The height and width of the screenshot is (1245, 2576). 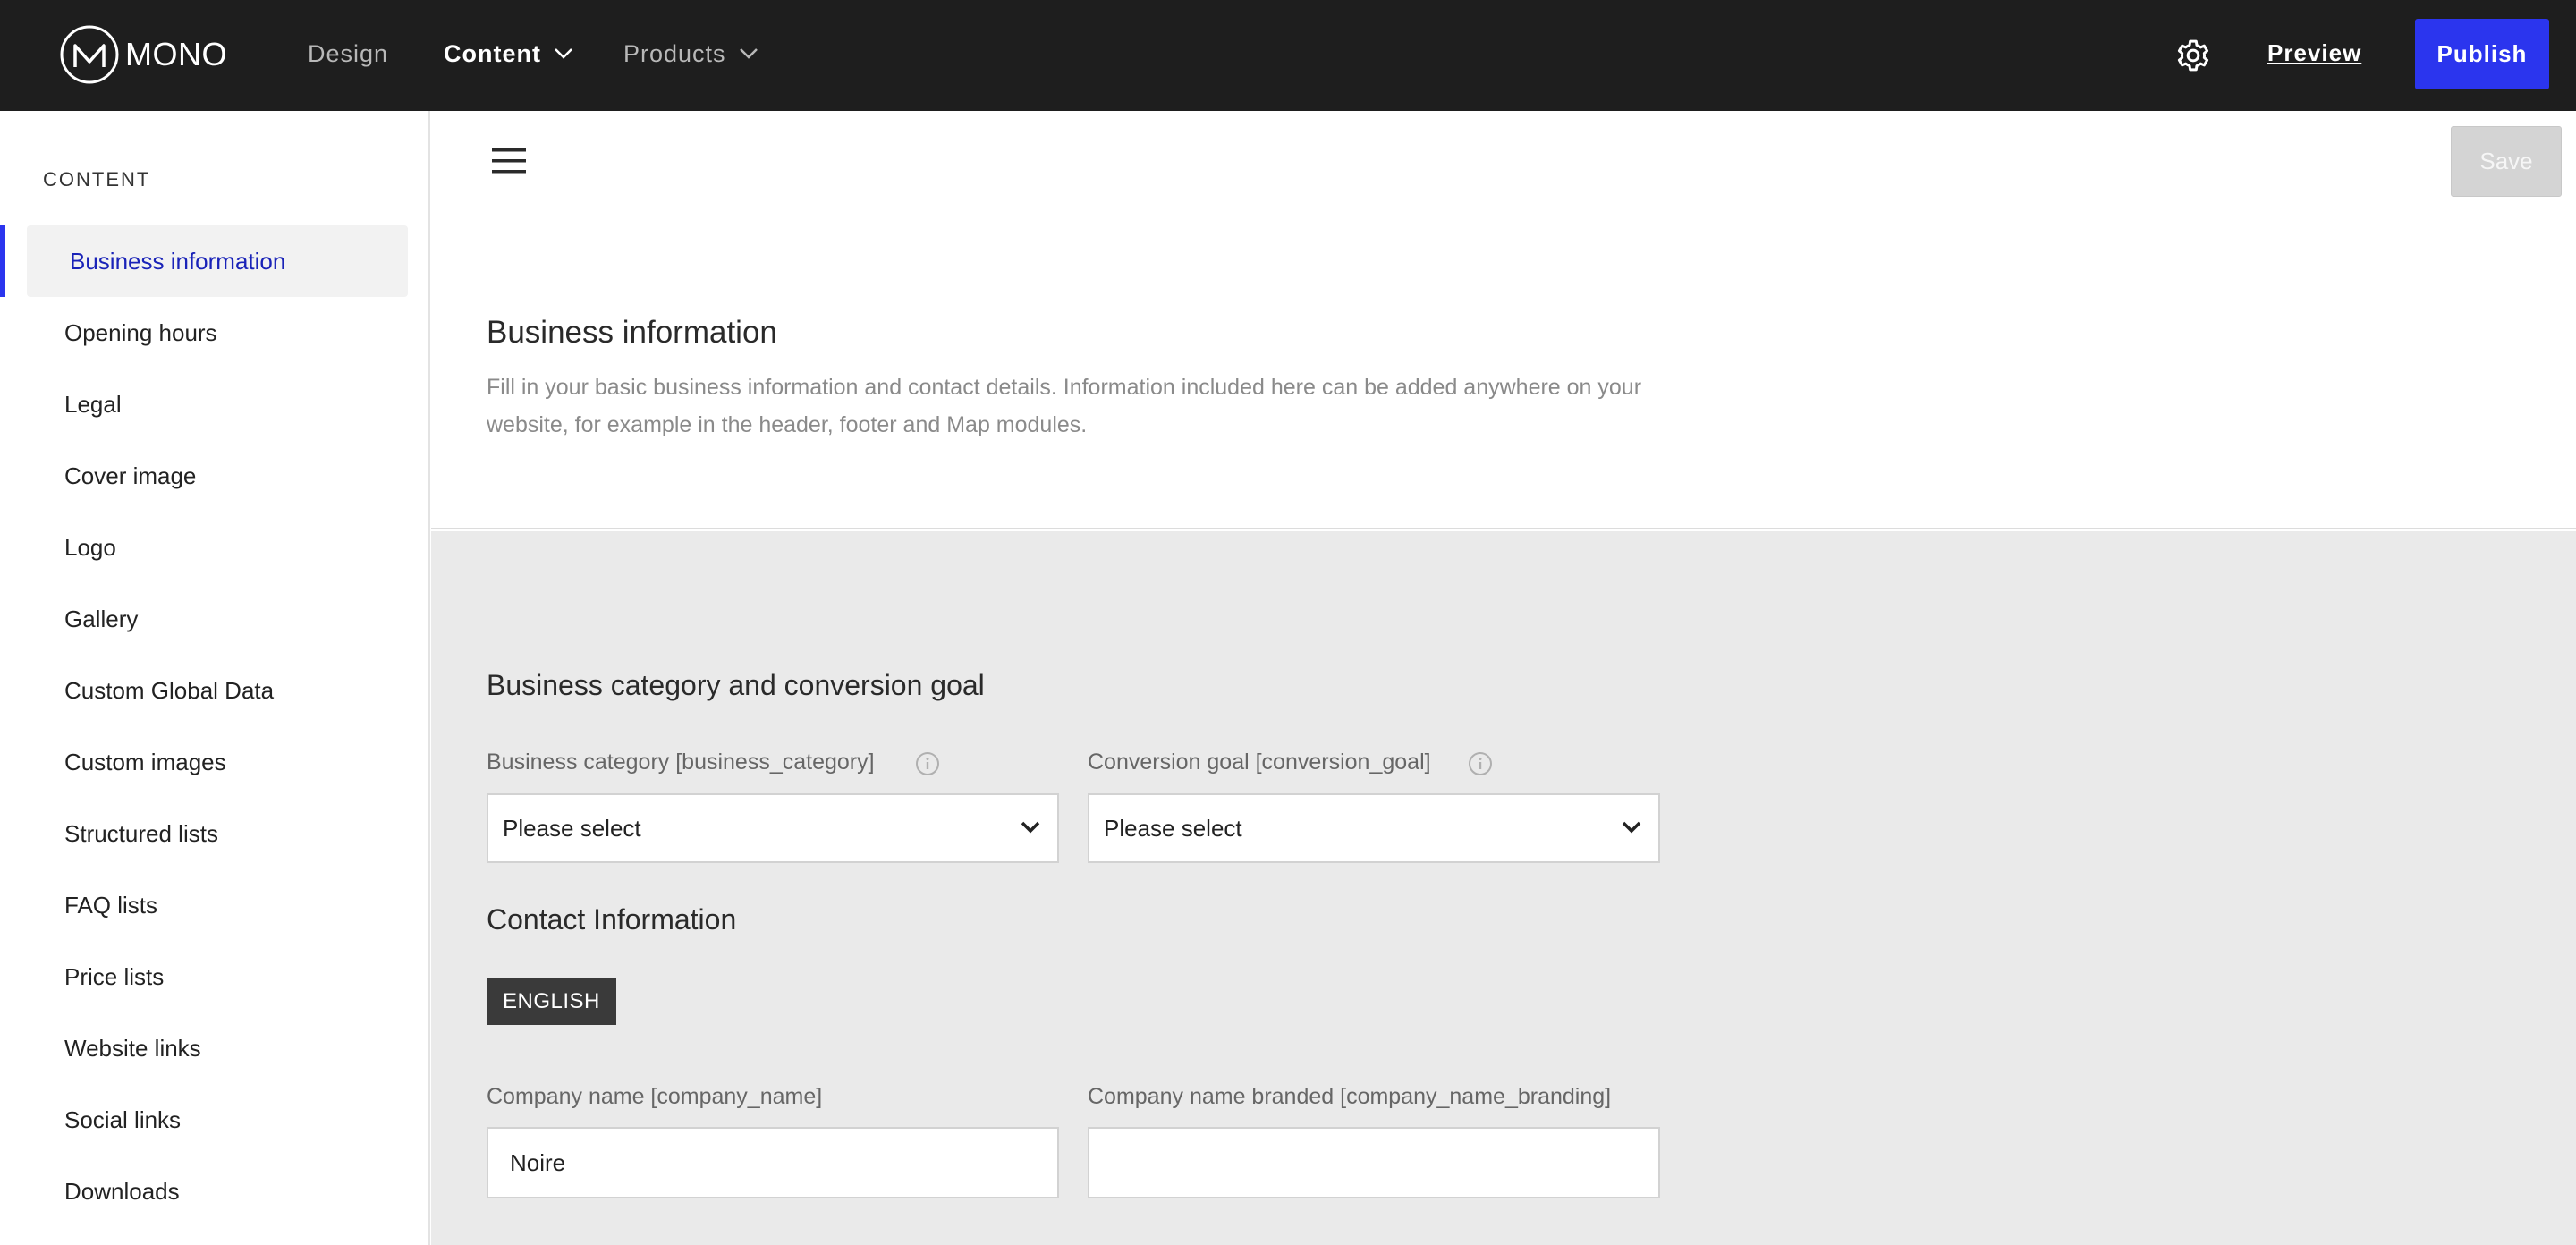 What do you see at coordinates (773, 828) in the screenshot?
I see `business-category-select: Please select` at bounding box center [773, 828].